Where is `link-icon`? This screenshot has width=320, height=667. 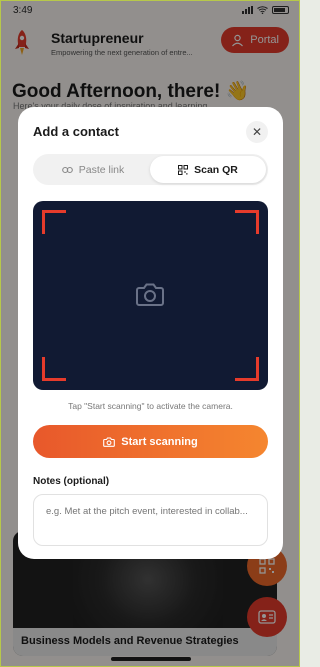 link-icon is located at coordinates (67, 169).